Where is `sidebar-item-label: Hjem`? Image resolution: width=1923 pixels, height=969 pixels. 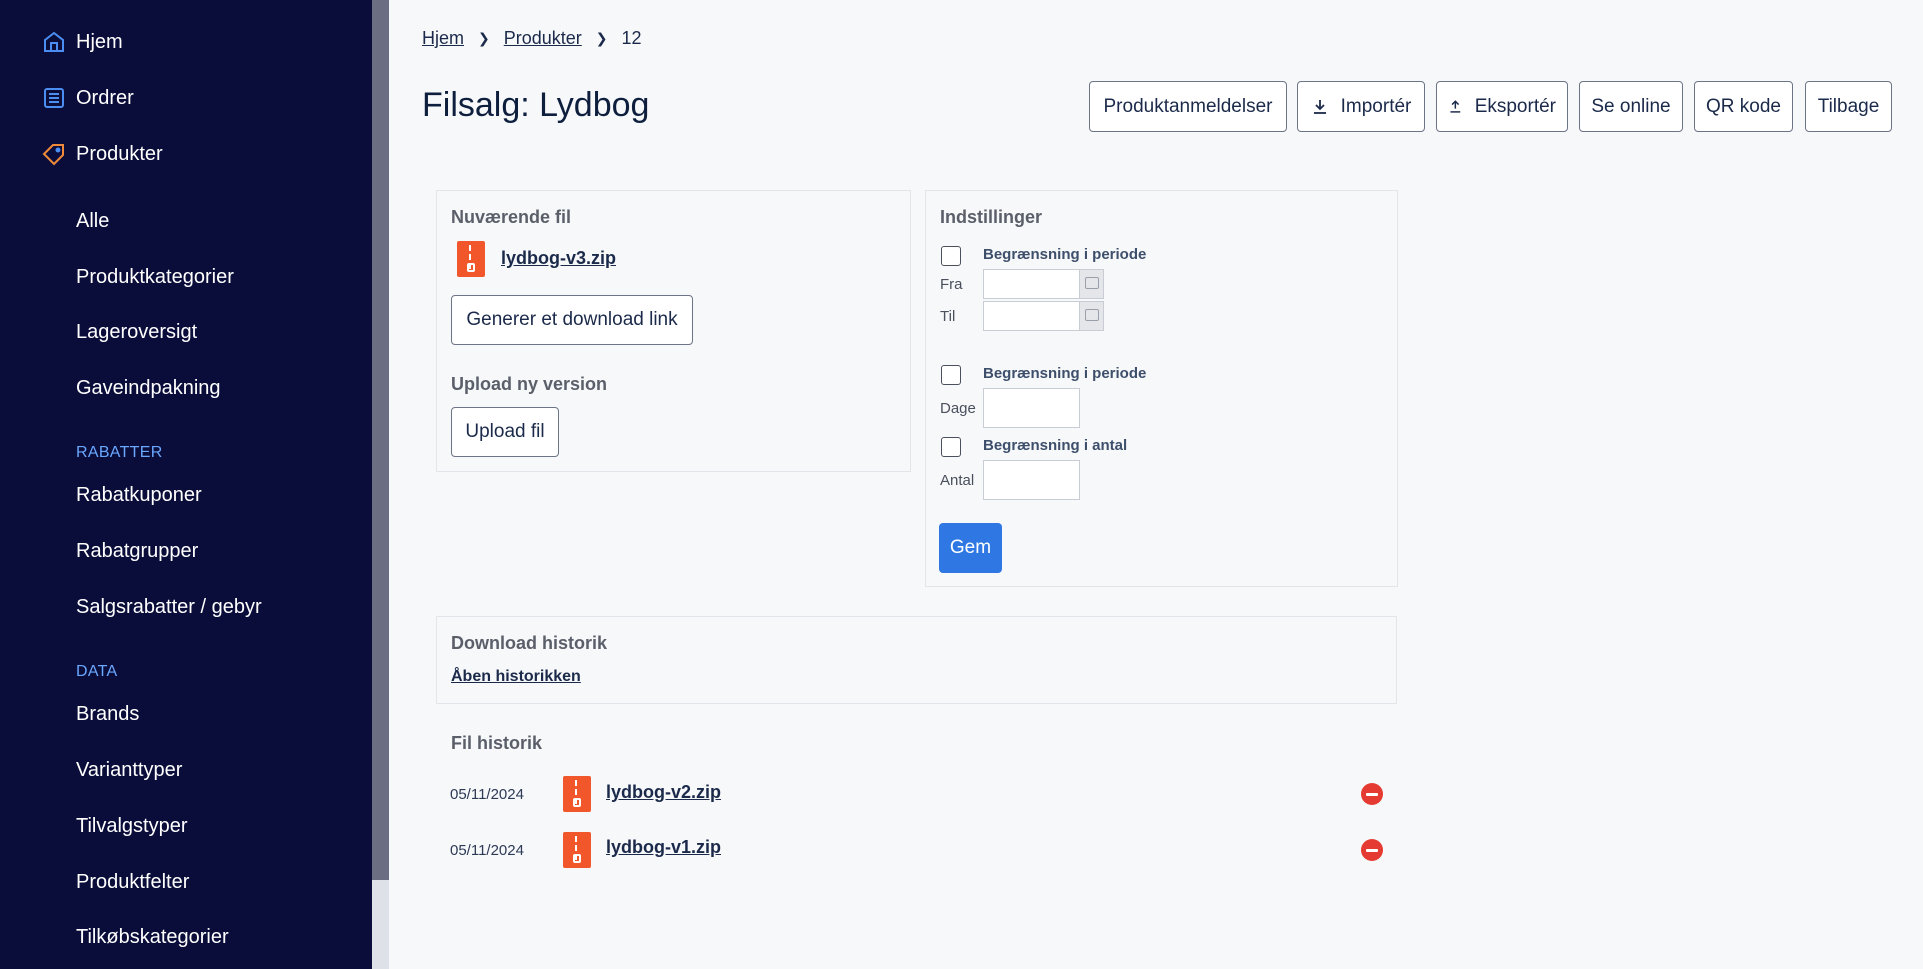
sidebar-item-label: Hjem is located at coordinates (99, 41).